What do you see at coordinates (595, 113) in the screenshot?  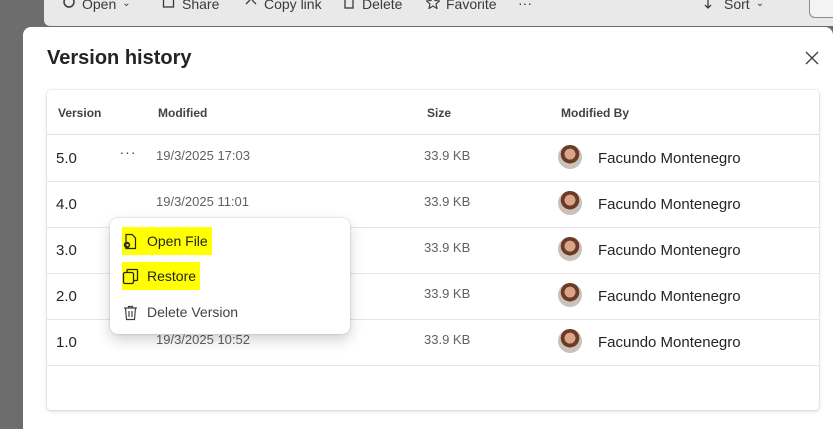 I see `column-header-modified-by: Modified By` at bounding box center [595, 113].